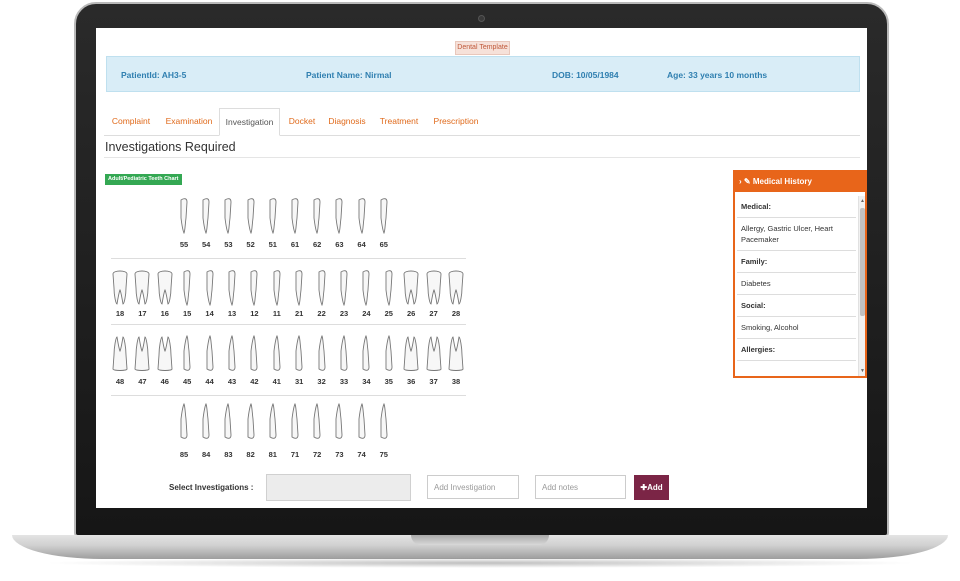 This screenshot has height=581, width=960. I want to click on medical-history-title: Medical History, so click(782, 181).